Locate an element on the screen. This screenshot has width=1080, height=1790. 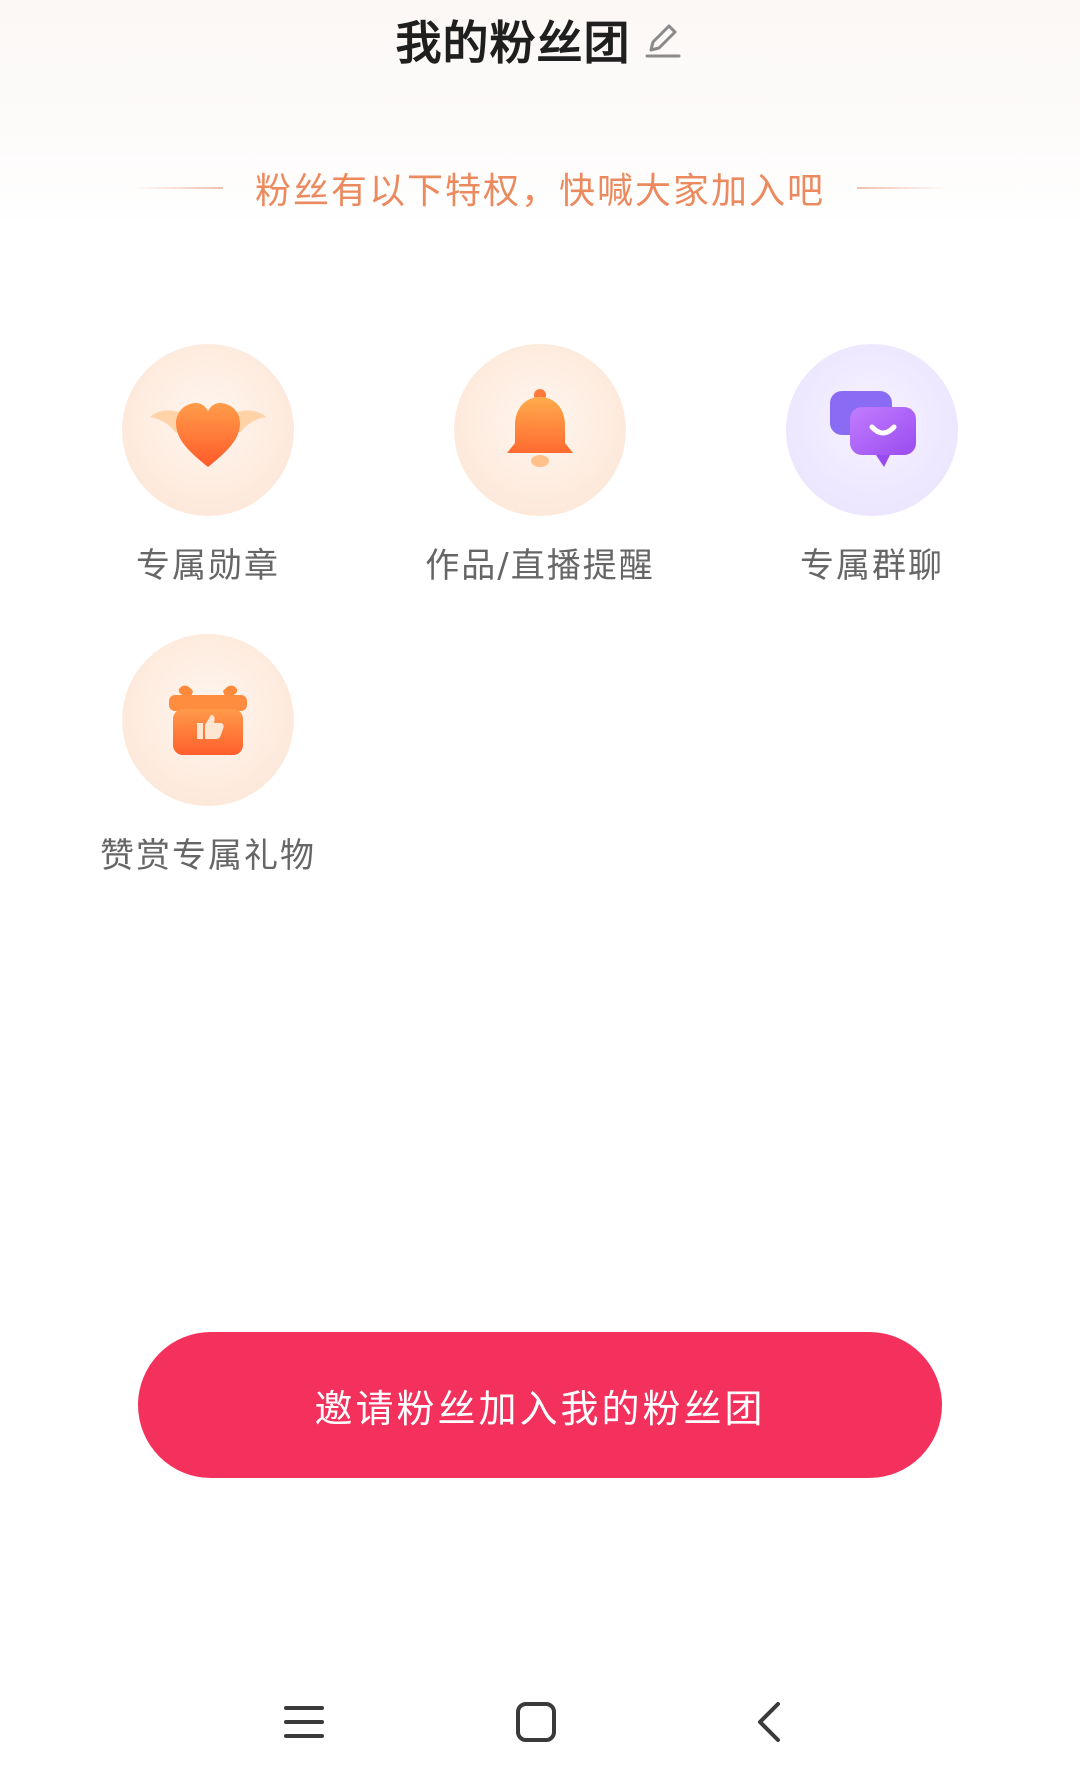
bell-icon is located at coordinates (540, 428).